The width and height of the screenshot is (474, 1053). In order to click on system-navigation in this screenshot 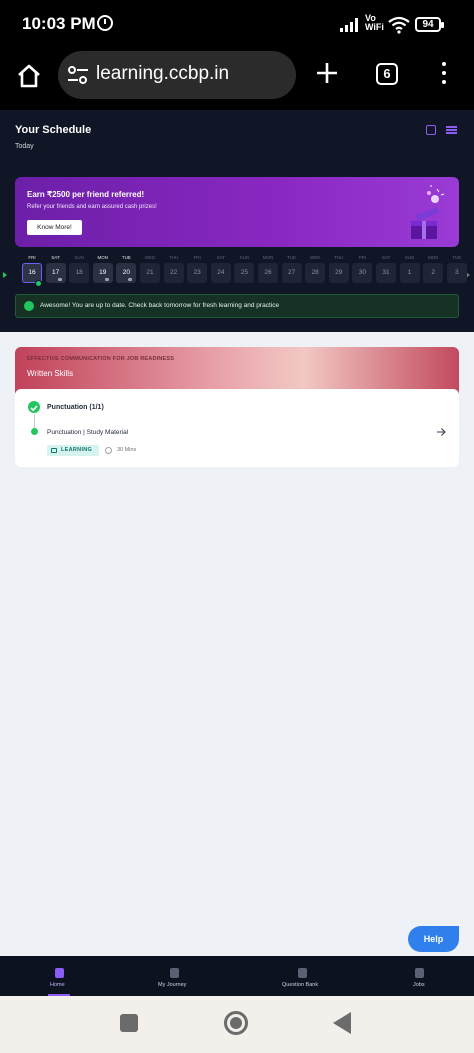, I will do `click(237, 1024)`.